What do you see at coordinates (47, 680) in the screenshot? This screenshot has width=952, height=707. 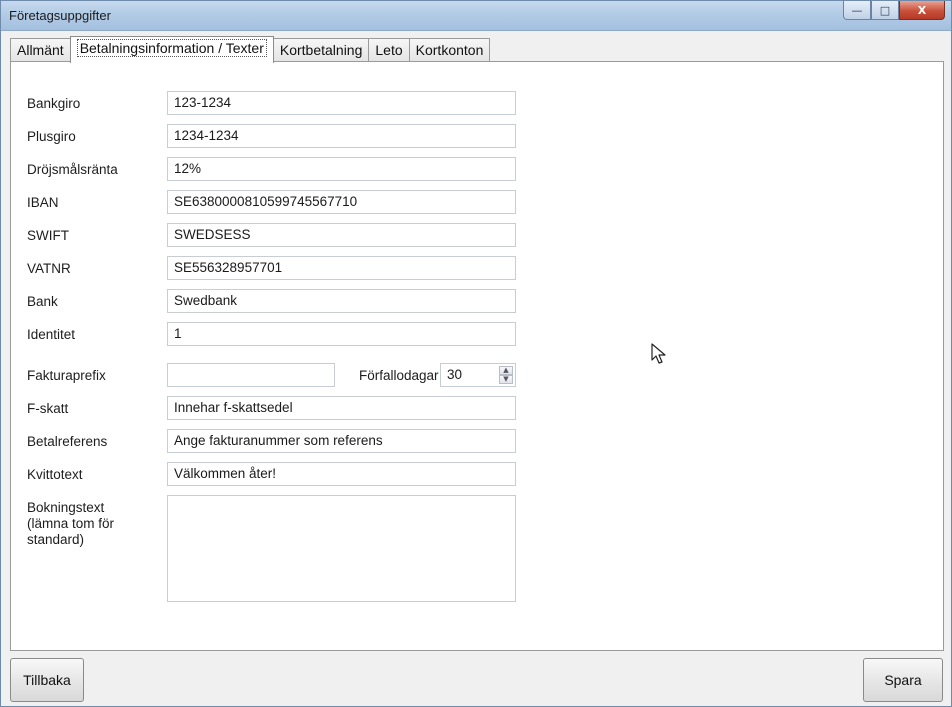 I see `back-button: Tillbaka` at bounding box center [47, 680].